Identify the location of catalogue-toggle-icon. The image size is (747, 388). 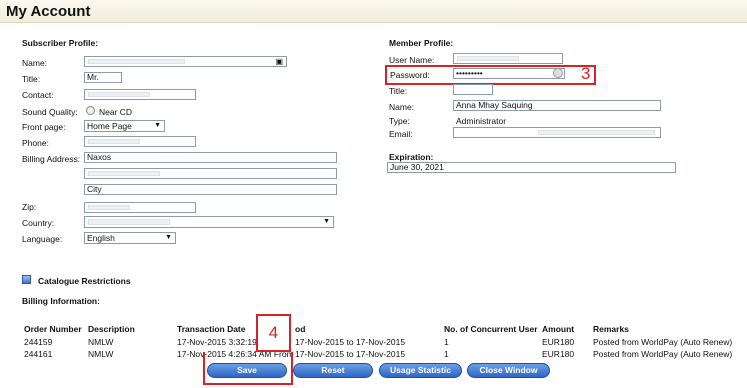
(26, 279).